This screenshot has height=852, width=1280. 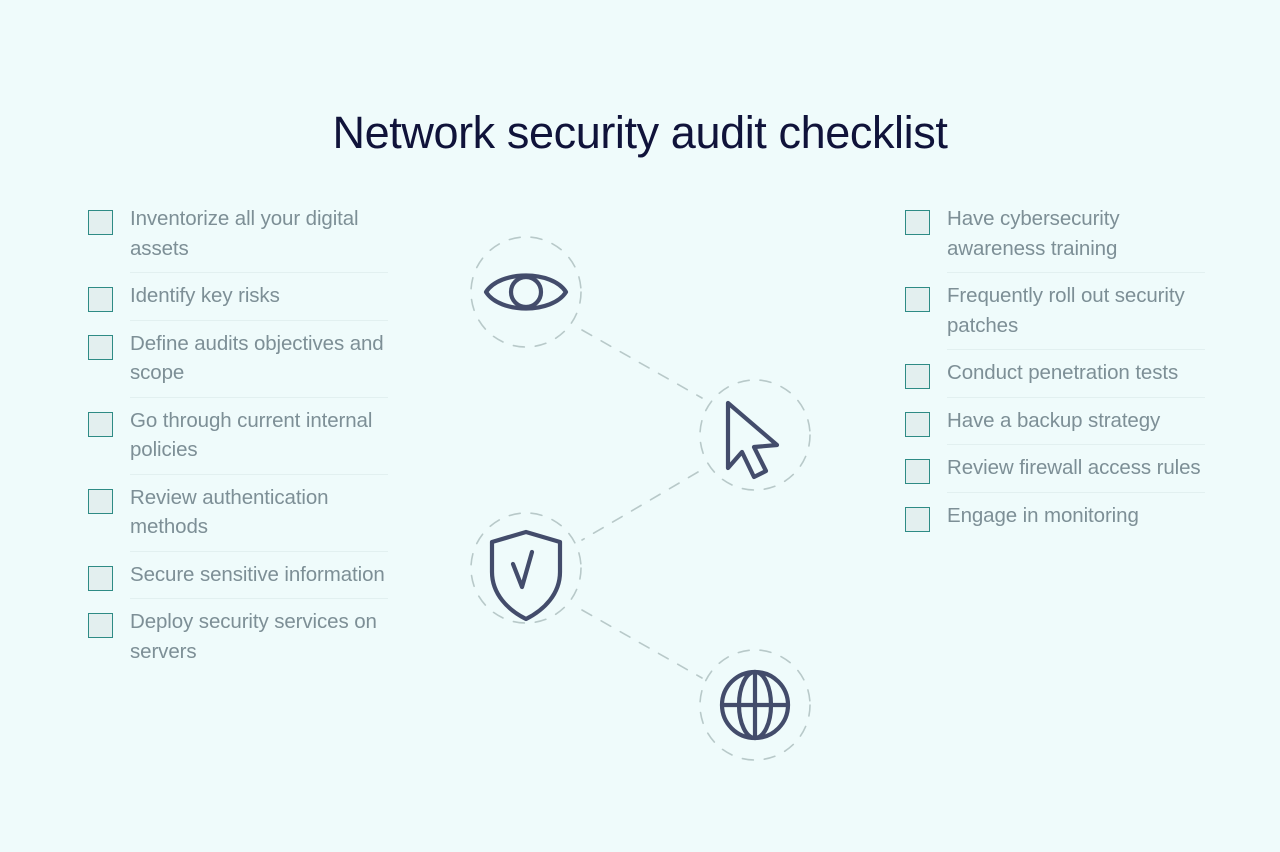 I want to click on list-item-label: Review authentication methods, so click(x=229, y=512).